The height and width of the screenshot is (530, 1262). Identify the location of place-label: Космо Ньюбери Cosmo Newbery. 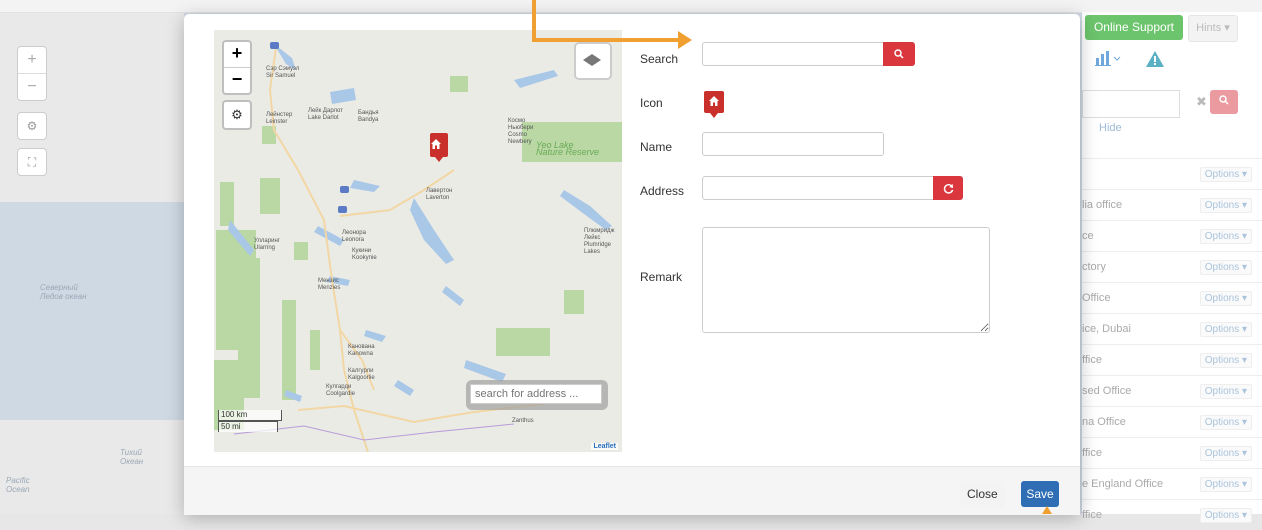
(521, 131).